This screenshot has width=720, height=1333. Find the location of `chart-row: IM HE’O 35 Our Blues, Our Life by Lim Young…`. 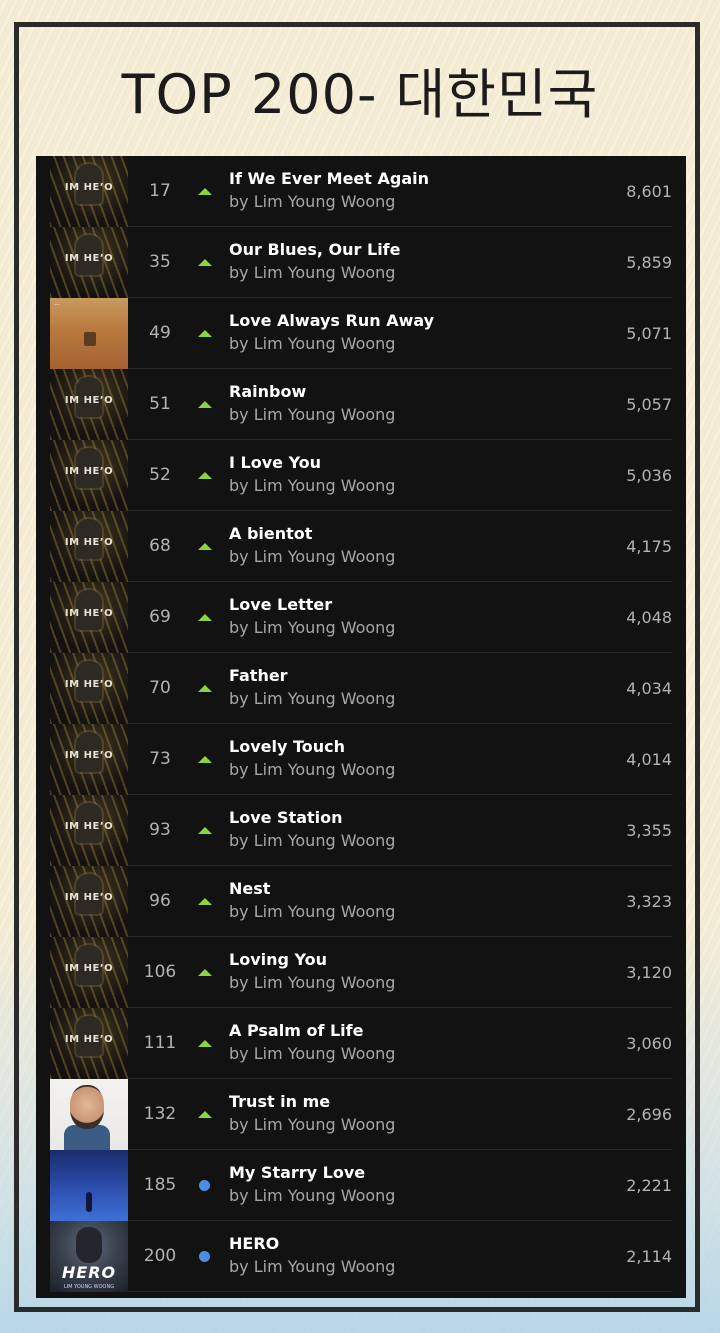

chart-row: IM HE’O 35 Our Blues, Our Life by Lim Young… is located at coordinates (361, 262).